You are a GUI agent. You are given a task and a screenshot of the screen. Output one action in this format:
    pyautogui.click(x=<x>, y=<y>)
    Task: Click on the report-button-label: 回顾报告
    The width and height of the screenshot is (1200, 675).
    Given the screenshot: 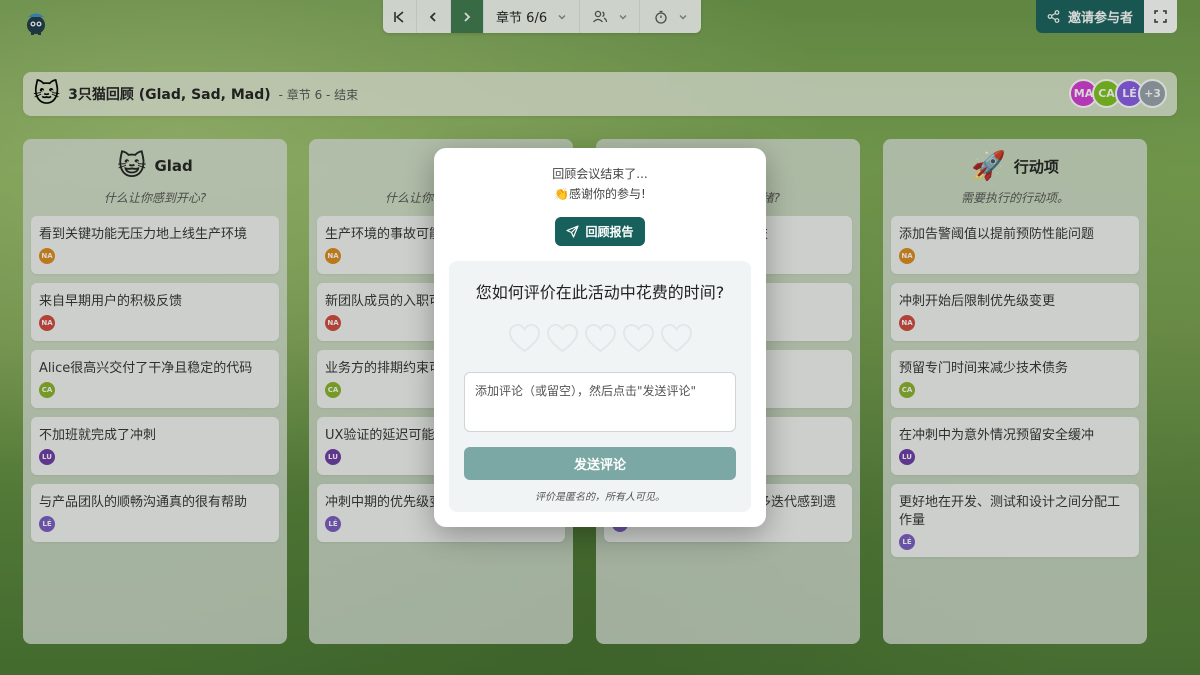 What is the action you would take?
    pyautogui.click(x=609, y=232)
    